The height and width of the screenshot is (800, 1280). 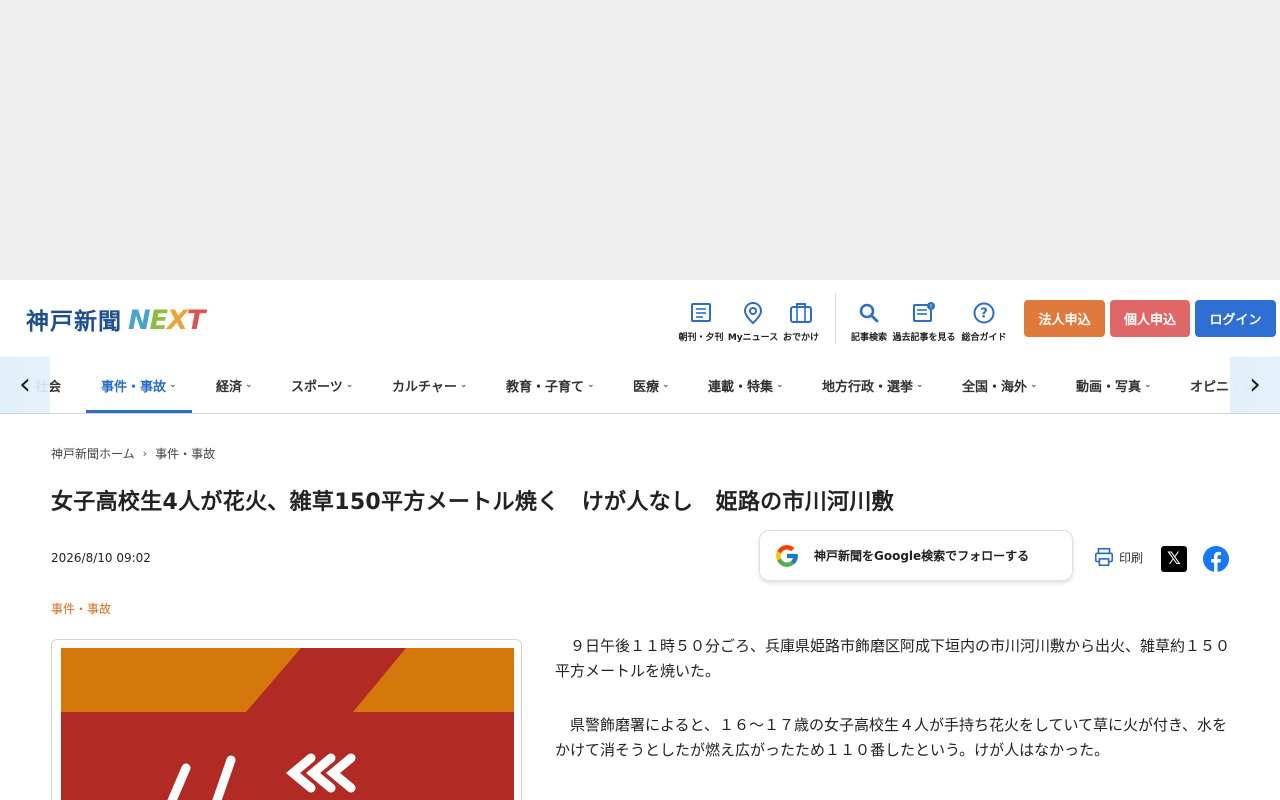 What do you see at coordinates (1104, 557) in the screenshot?
I see `printer-icon` at bounding box center [1104, 557].